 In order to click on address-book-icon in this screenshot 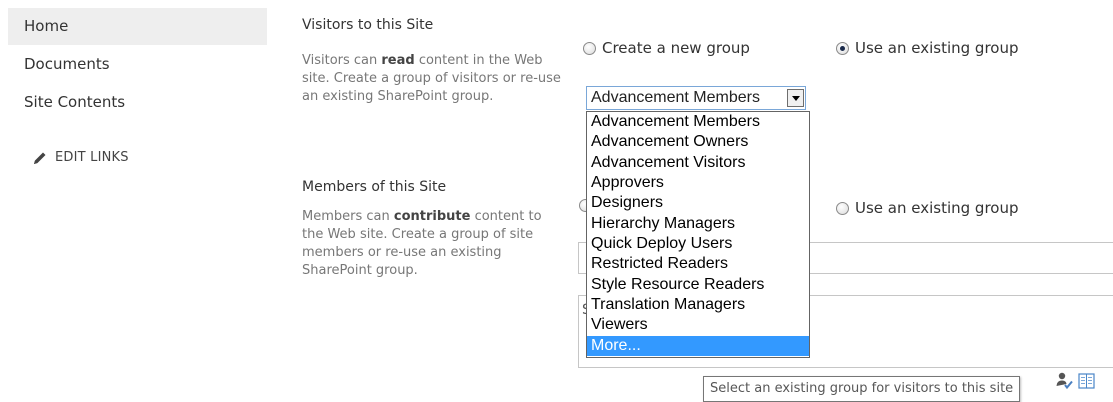, I will do `click(1087, 381)`.